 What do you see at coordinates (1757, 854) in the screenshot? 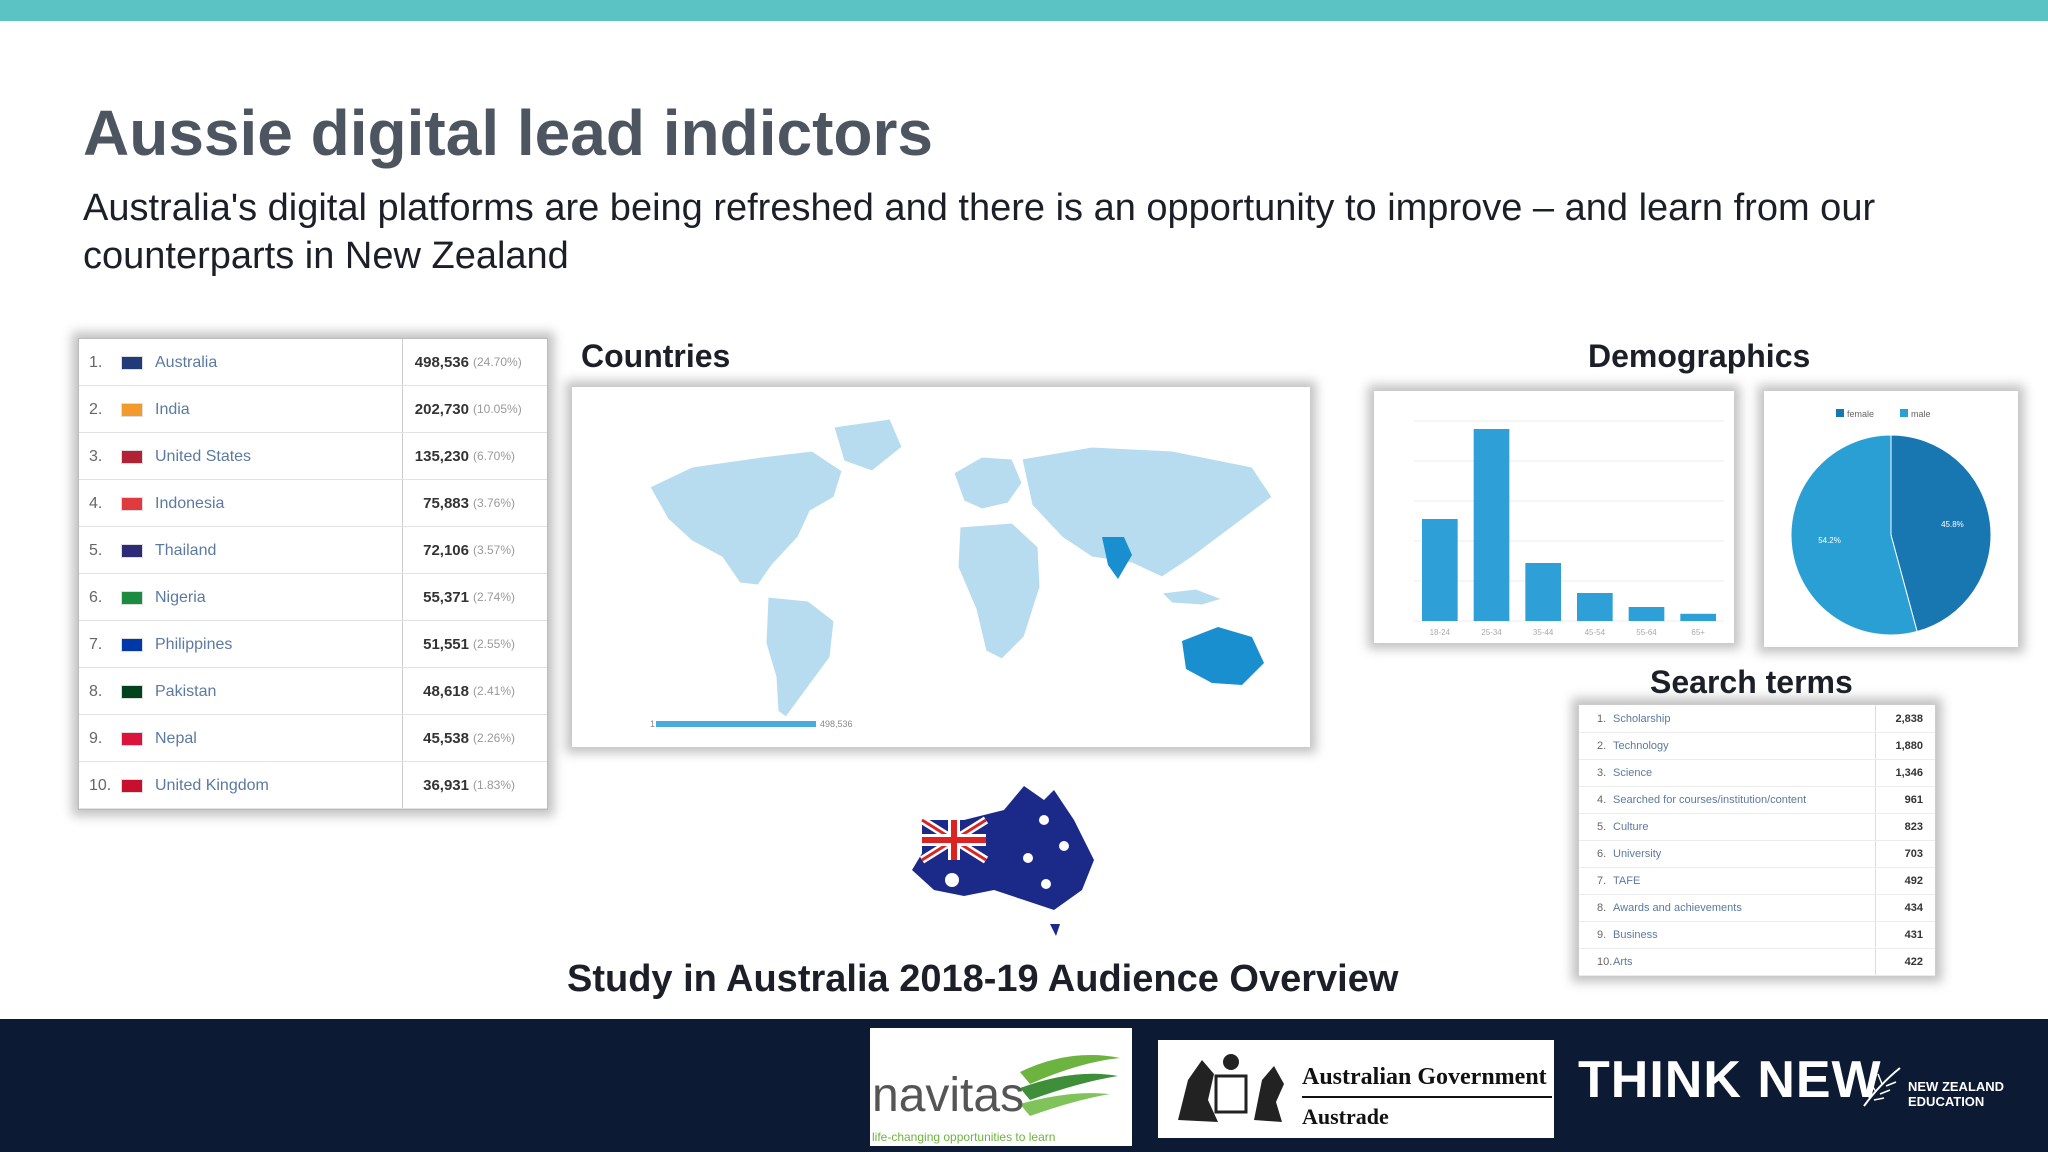
I see `table-row: 6. University 703` at bounding box center [1757, 854].